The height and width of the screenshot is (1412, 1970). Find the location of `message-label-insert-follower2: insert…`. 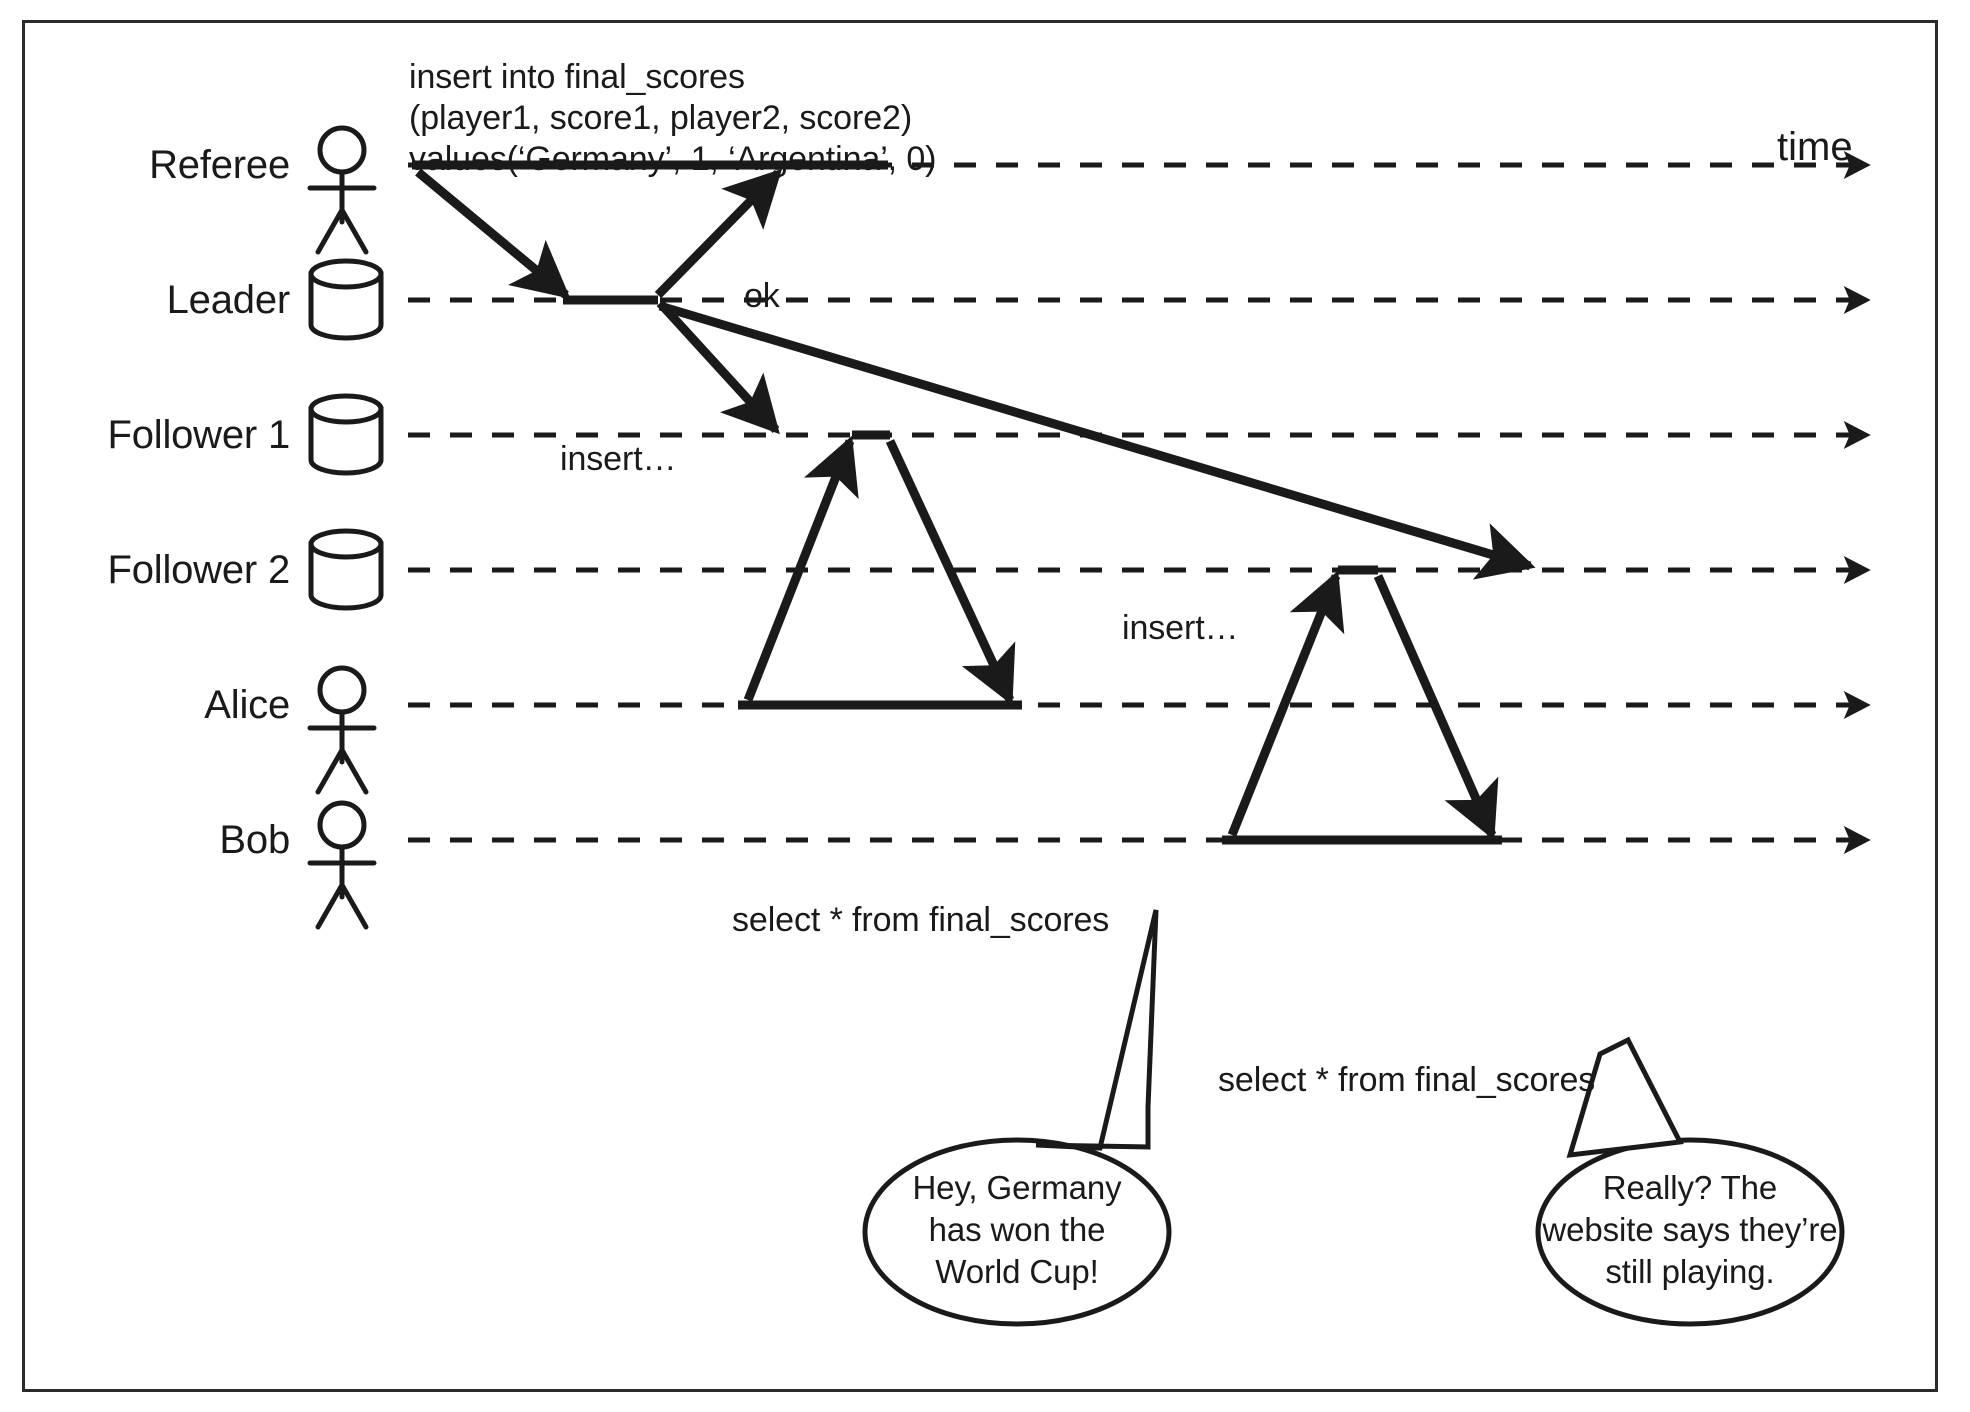

message-label-insert-follower2: insert… is located at coordinates (1180, 628).